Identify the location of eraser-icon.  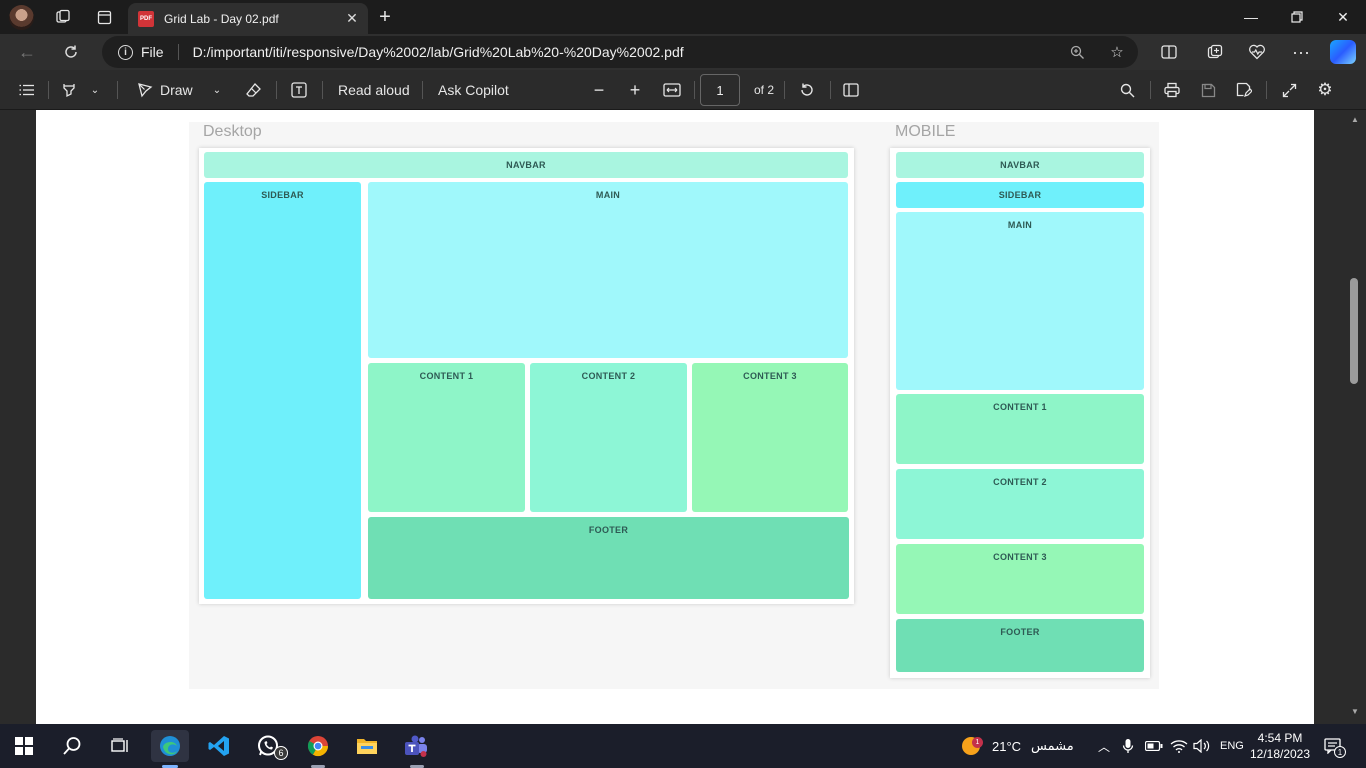
(254, 90).